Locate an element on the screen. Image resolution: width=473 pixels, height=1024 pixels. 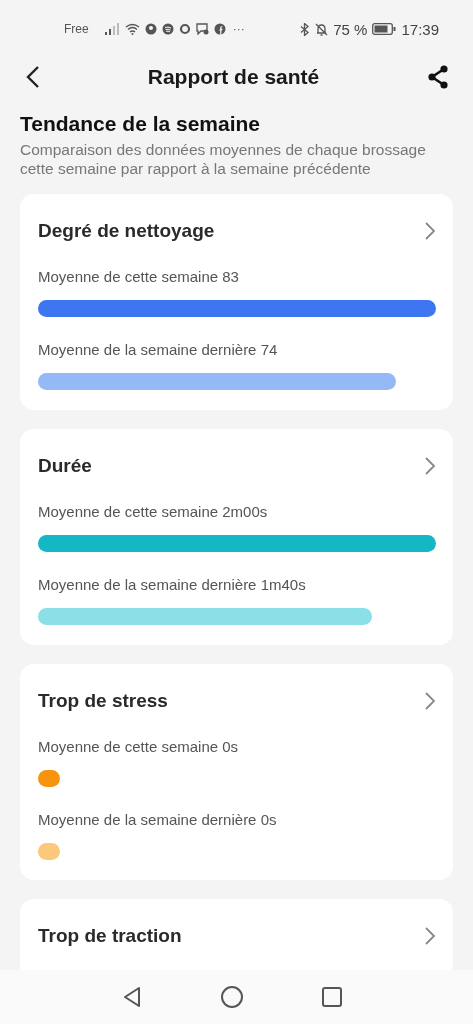
bluetooth-icon is located at coordinates (305, 29).